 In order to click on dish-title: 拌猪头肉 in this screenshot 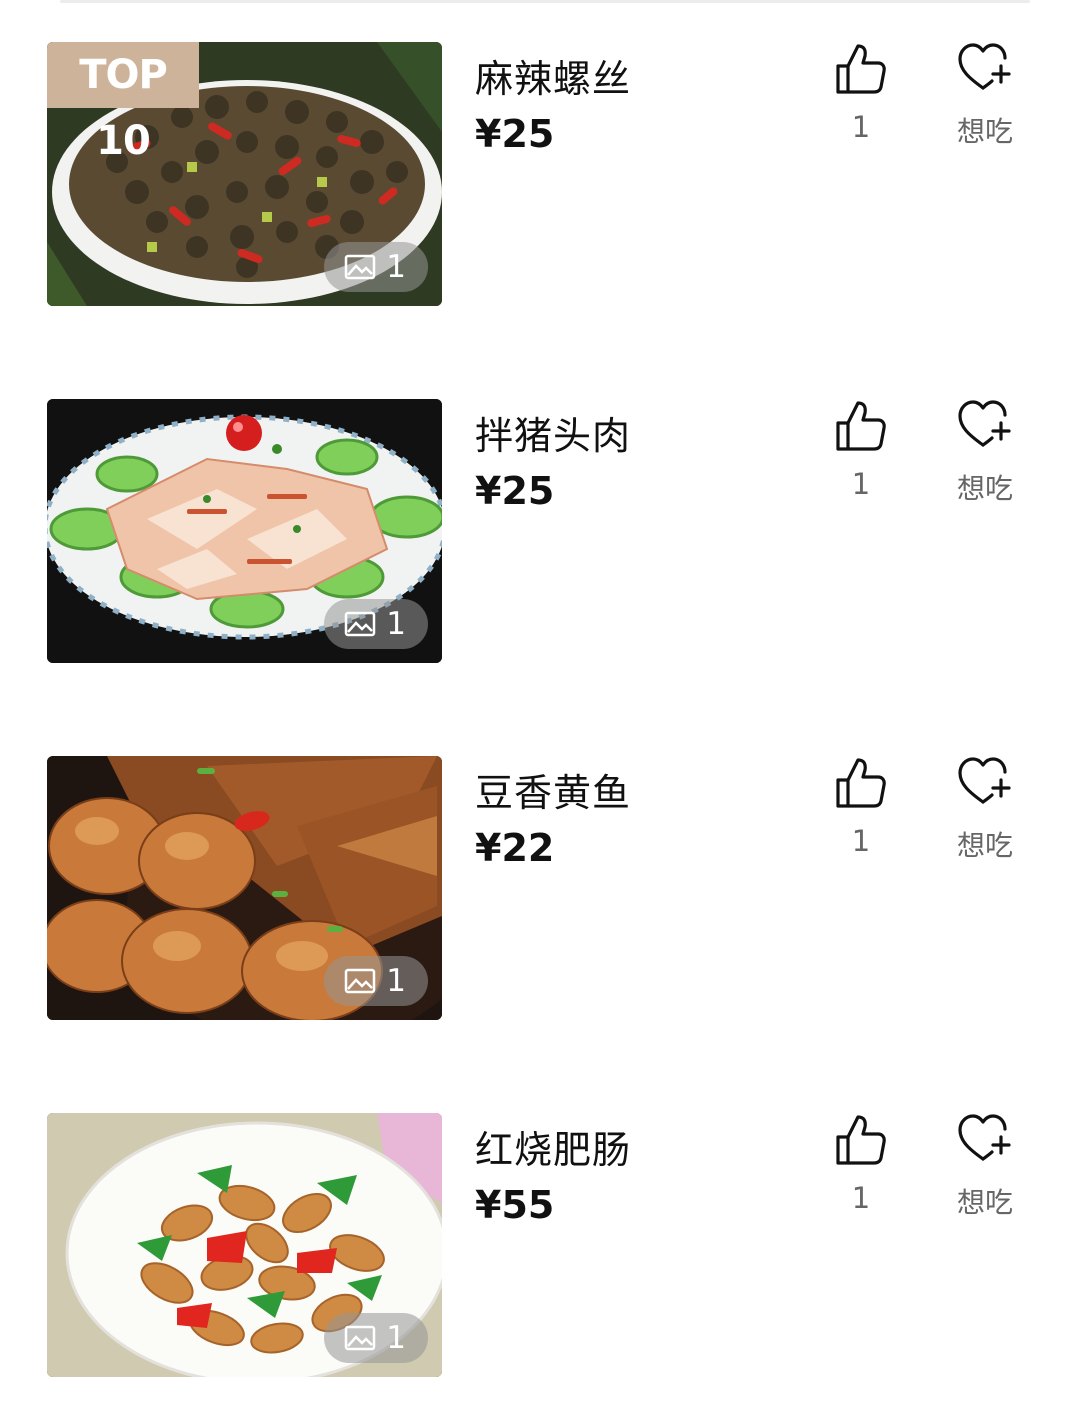, I will do `click(553, 436)`.